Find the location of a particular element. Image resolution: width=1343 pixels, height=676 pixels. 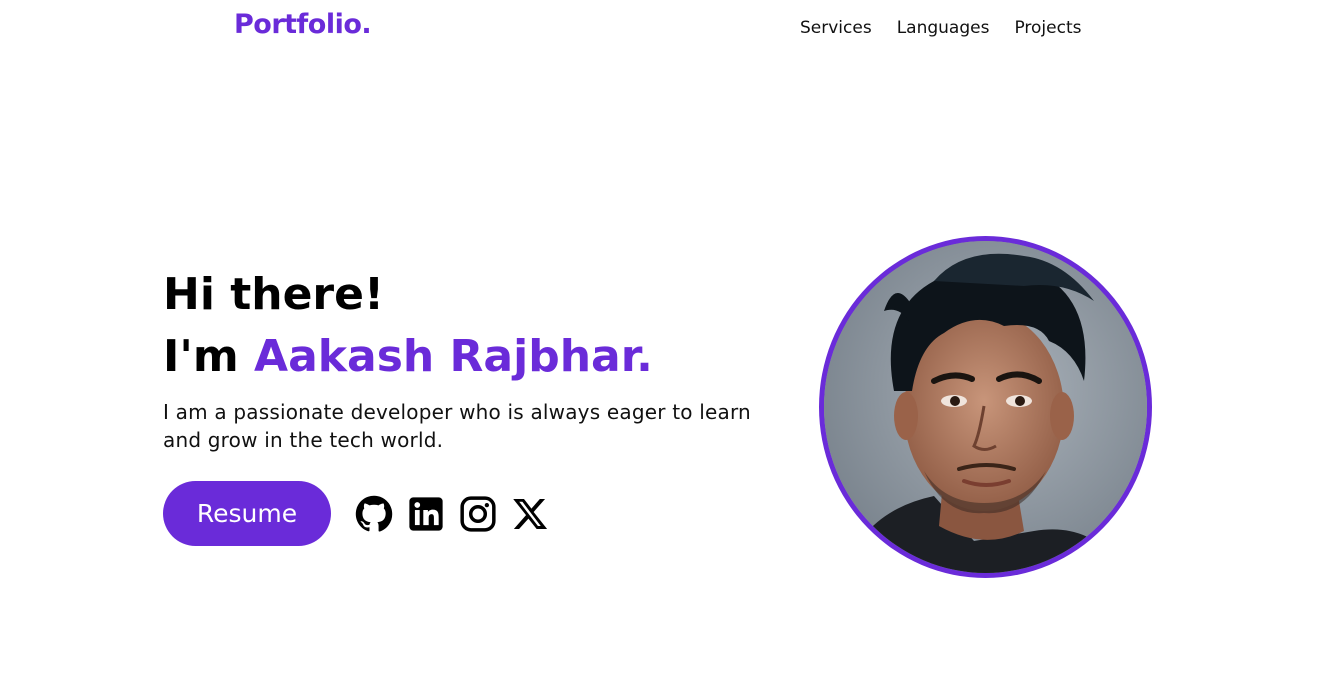

linkedin-icon is located at coordinates (426, 514).